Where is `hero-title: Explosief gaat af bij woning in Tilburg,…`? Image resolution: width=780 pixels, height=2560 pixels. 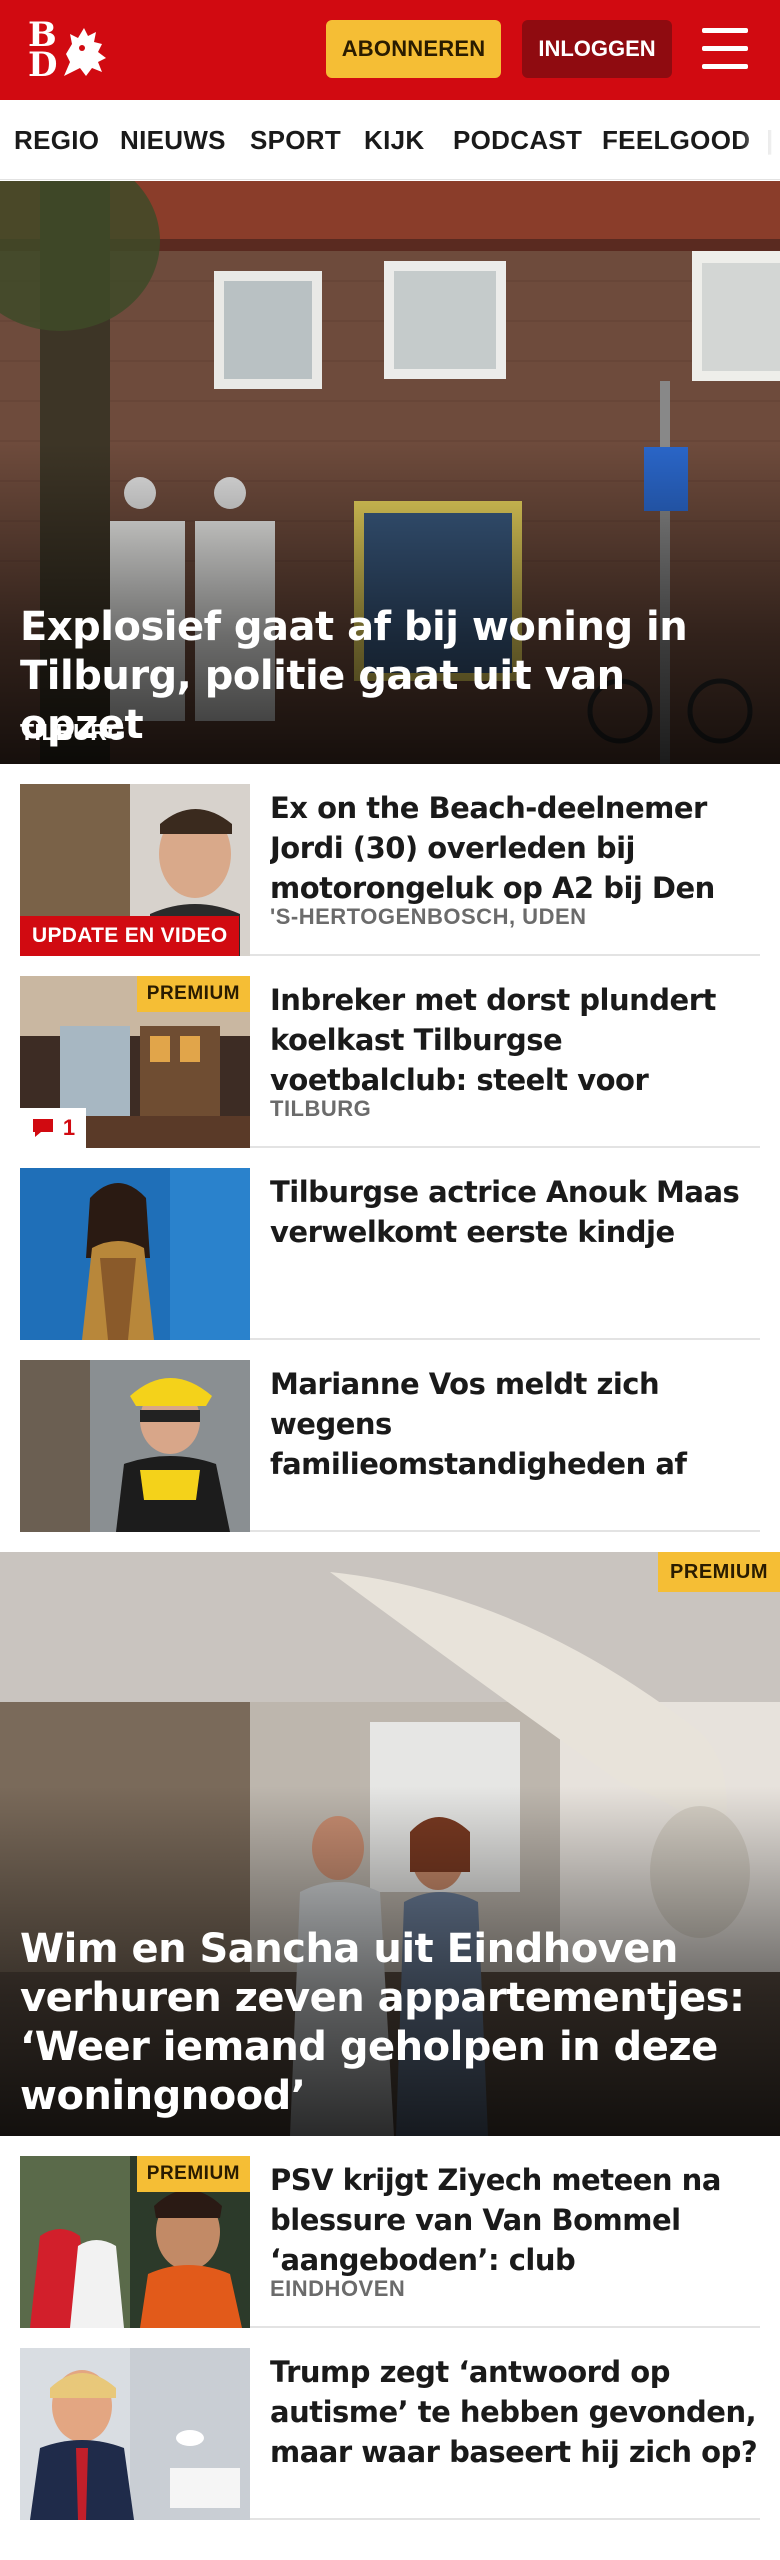 hero-title: Explosief gaat af bij woning in Tilburg,… is located at coordinates (390, 676).